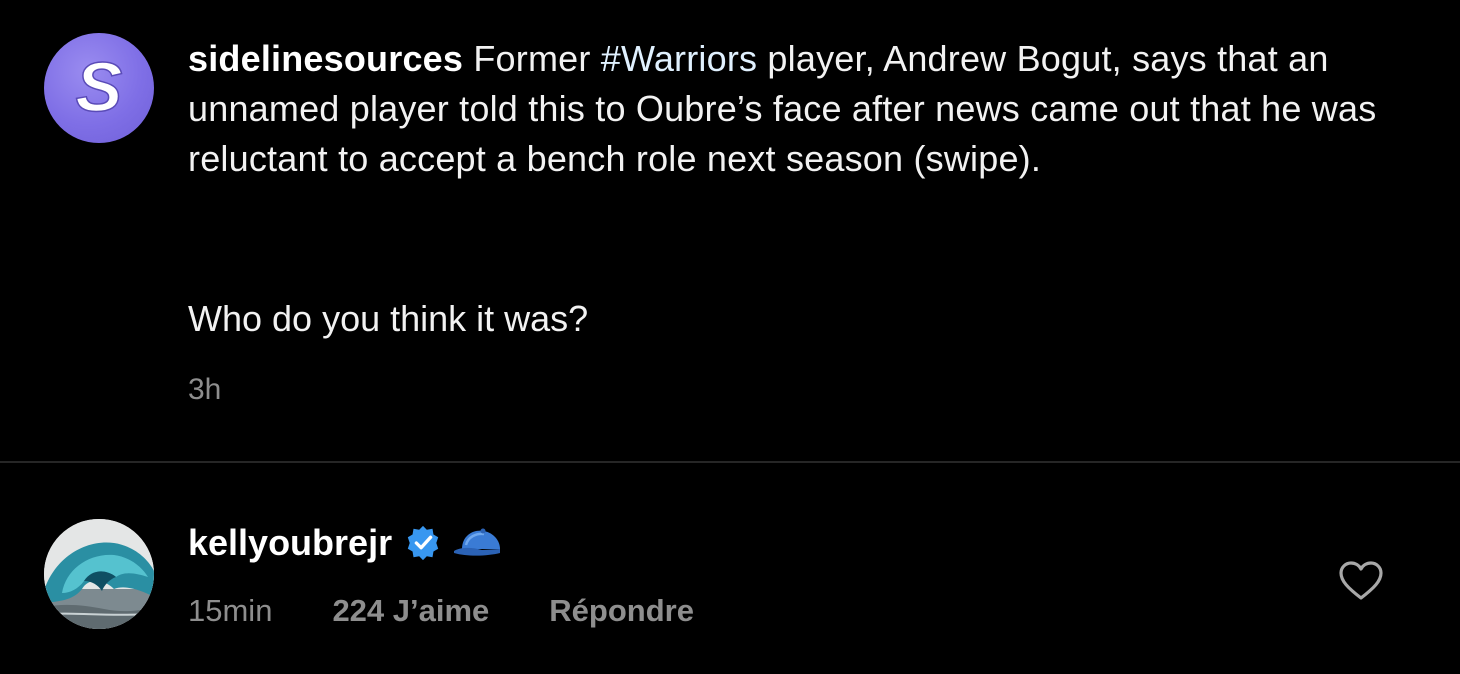  I want to click on caption-part-1: Former, so click(537, 58).